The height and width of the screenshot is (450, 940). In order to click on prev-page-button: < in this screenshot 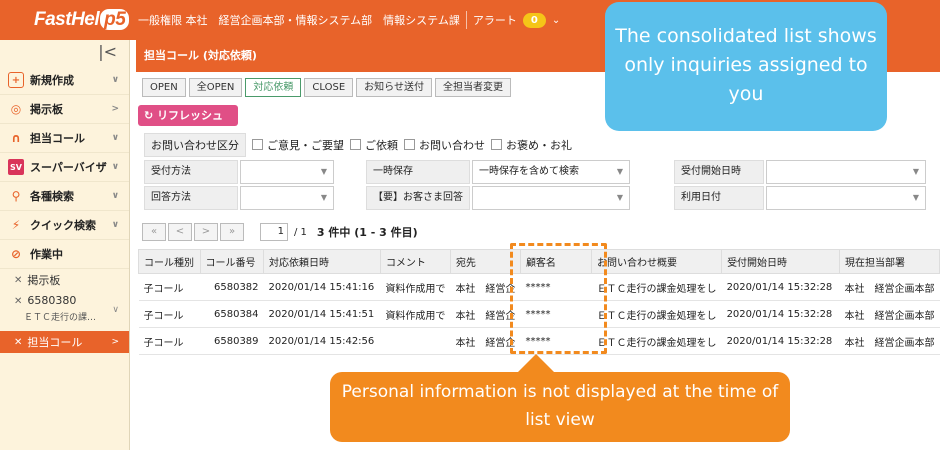, I will do `click(180, 232)`.